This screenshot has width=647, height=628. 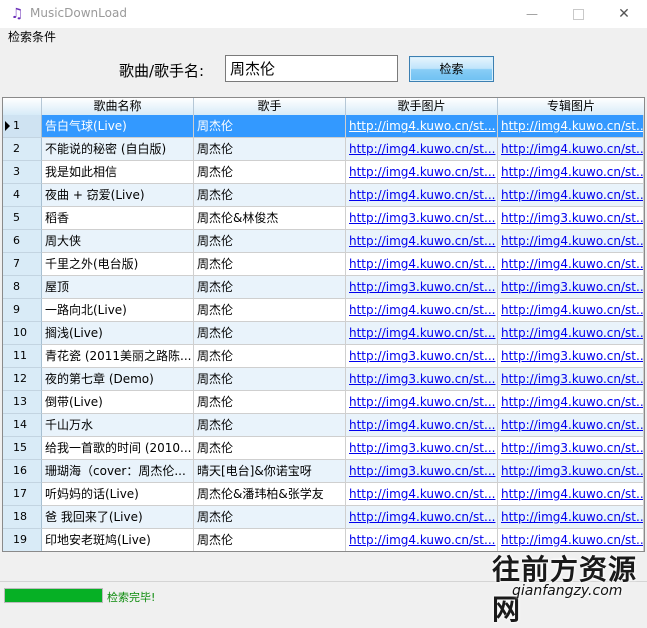 I want to click on singer-cell: 周杰伦&潘玮柏&张学友, so click(x=270, y=494).